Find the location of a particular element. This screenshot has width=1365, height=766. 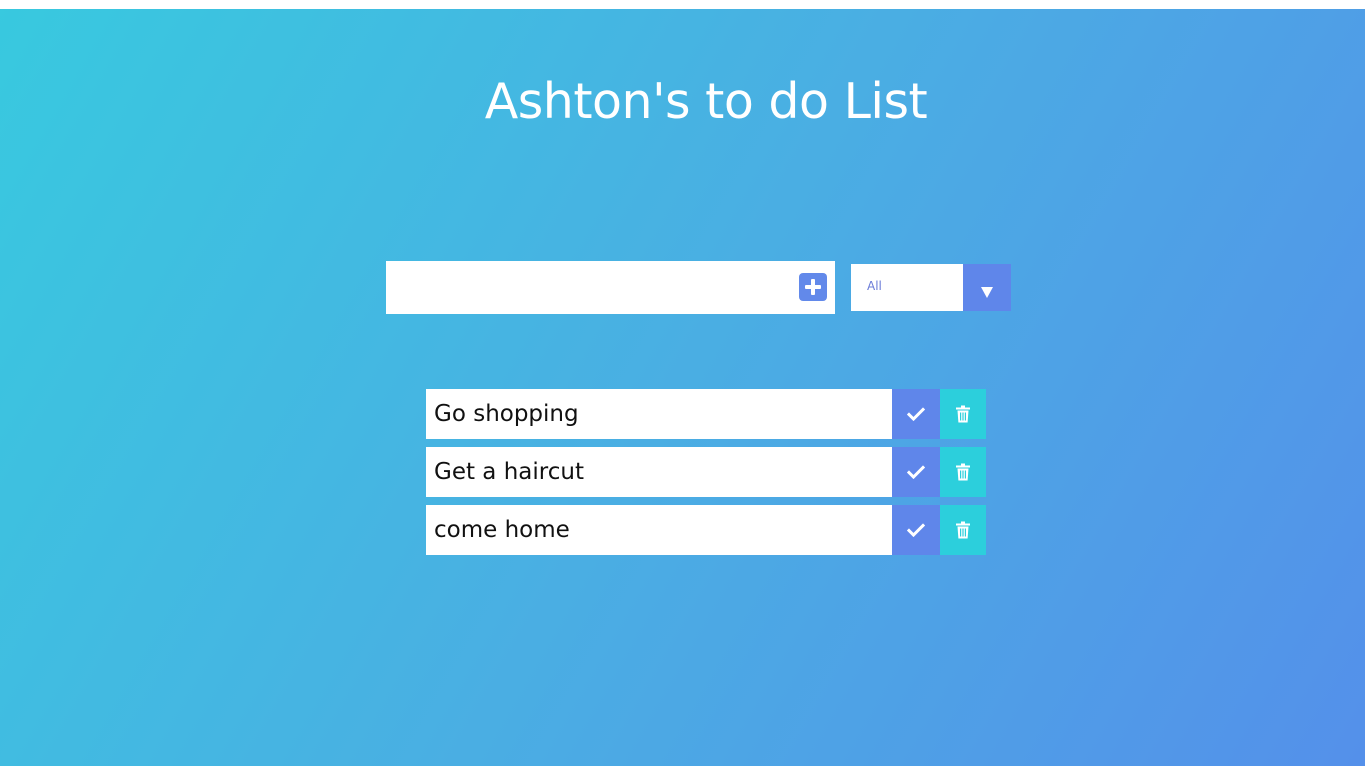

plus-icon-stem is located at coordinates (813, 287).